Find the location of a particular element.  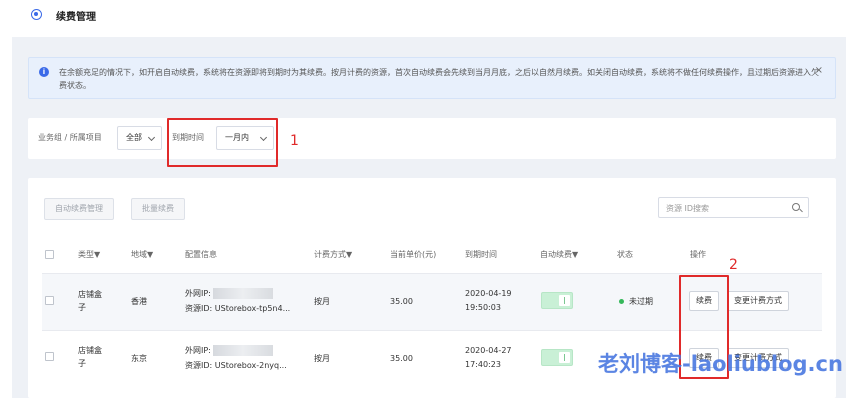

col-config: 配置信息 is located at coordinates (201, 254).